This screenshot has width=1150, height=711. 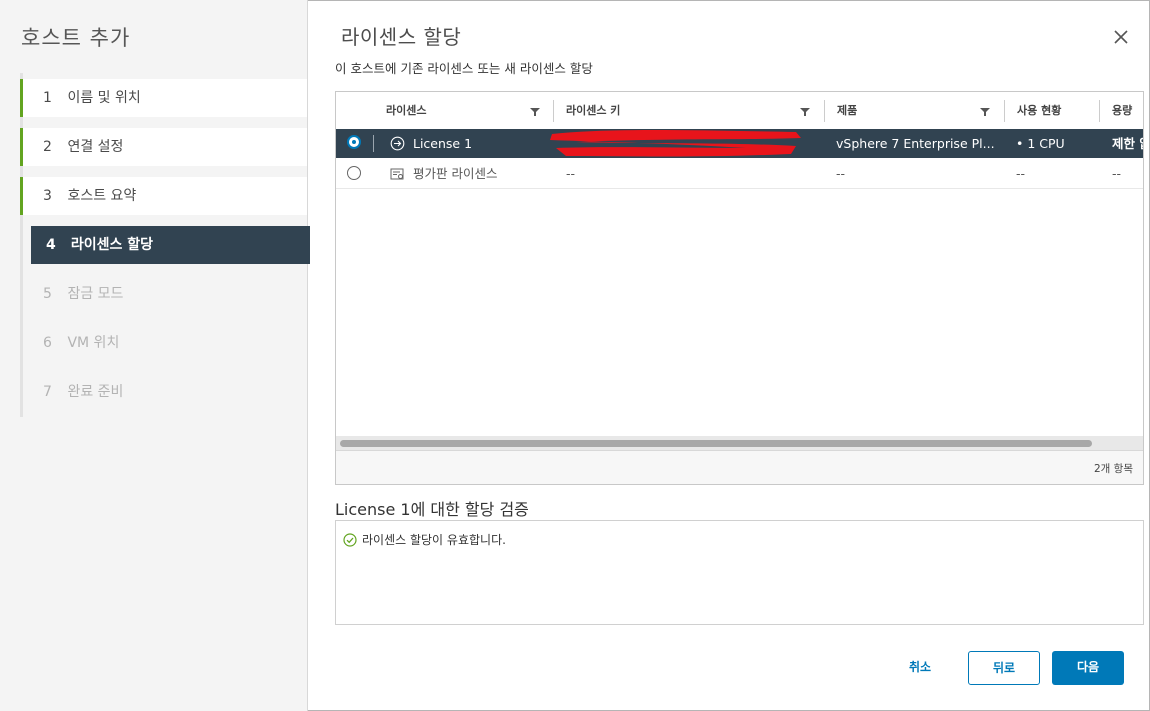 What do you see at coordinates (1021, 173) in the screenshot?
I see `usage-value: --` at bounding box center [1021, 173].